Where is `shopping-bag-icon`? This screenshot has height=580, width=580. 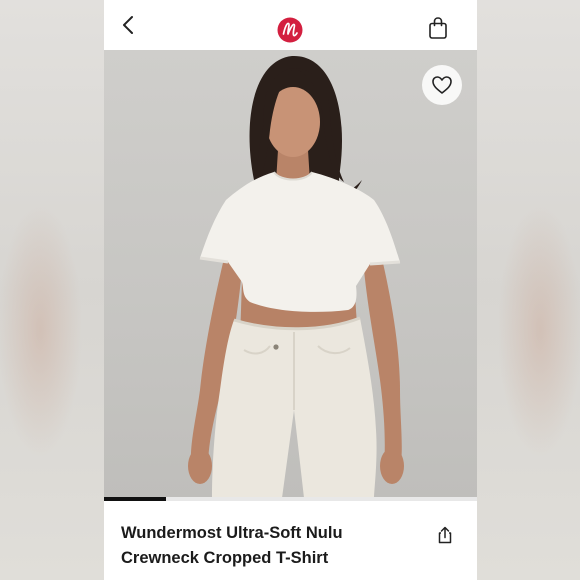 shopping-bag-icon is located at coordinates (438, 28).